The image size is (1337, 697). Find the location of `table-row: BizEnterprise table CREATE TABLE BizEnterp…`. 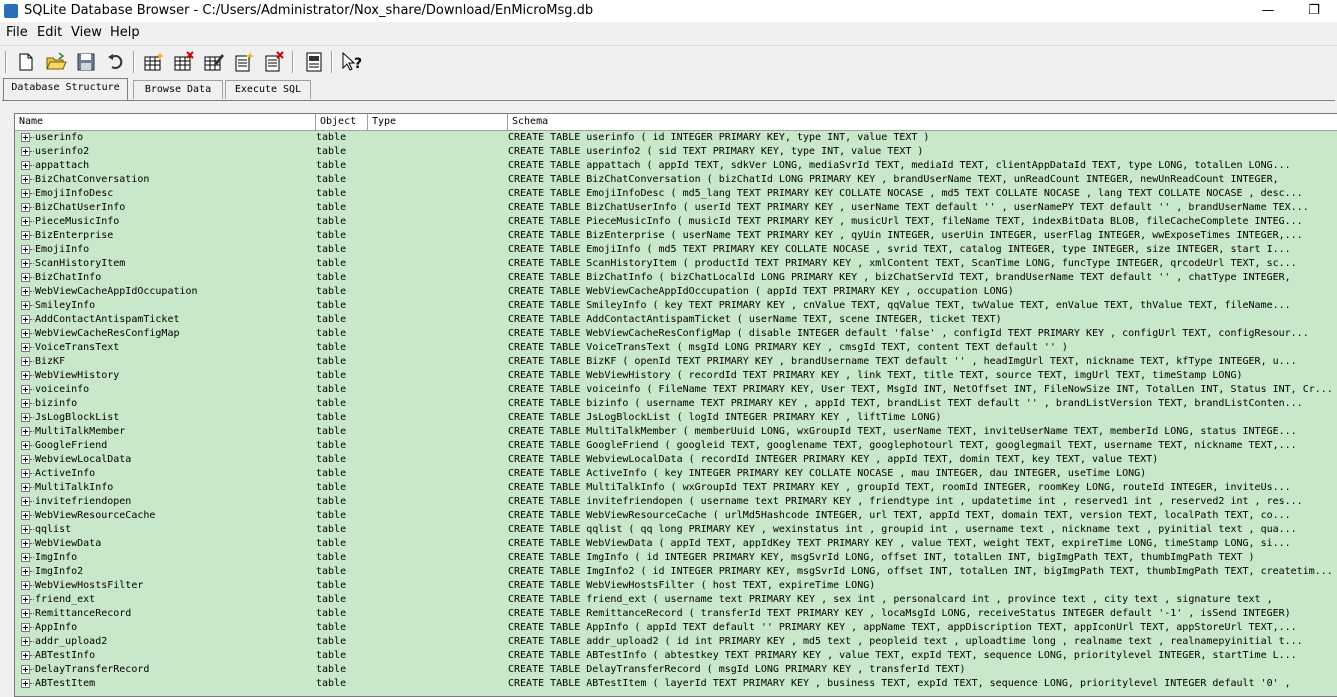

table-row: BizEnterprise table CREATE TABLE BizEnterp… is located at coordinates (676, 236).